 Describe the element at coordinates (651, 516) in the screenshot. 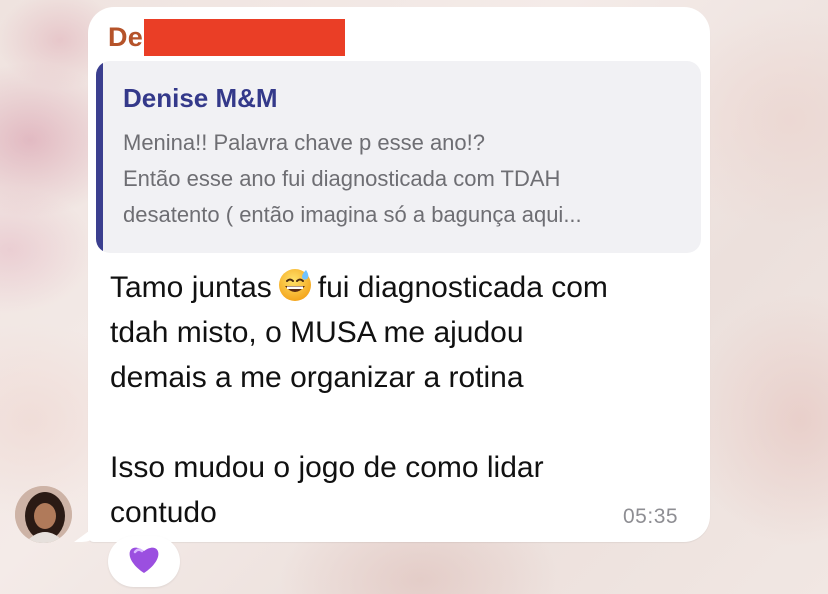

I see `message-timestamp: 05:35` at that location.